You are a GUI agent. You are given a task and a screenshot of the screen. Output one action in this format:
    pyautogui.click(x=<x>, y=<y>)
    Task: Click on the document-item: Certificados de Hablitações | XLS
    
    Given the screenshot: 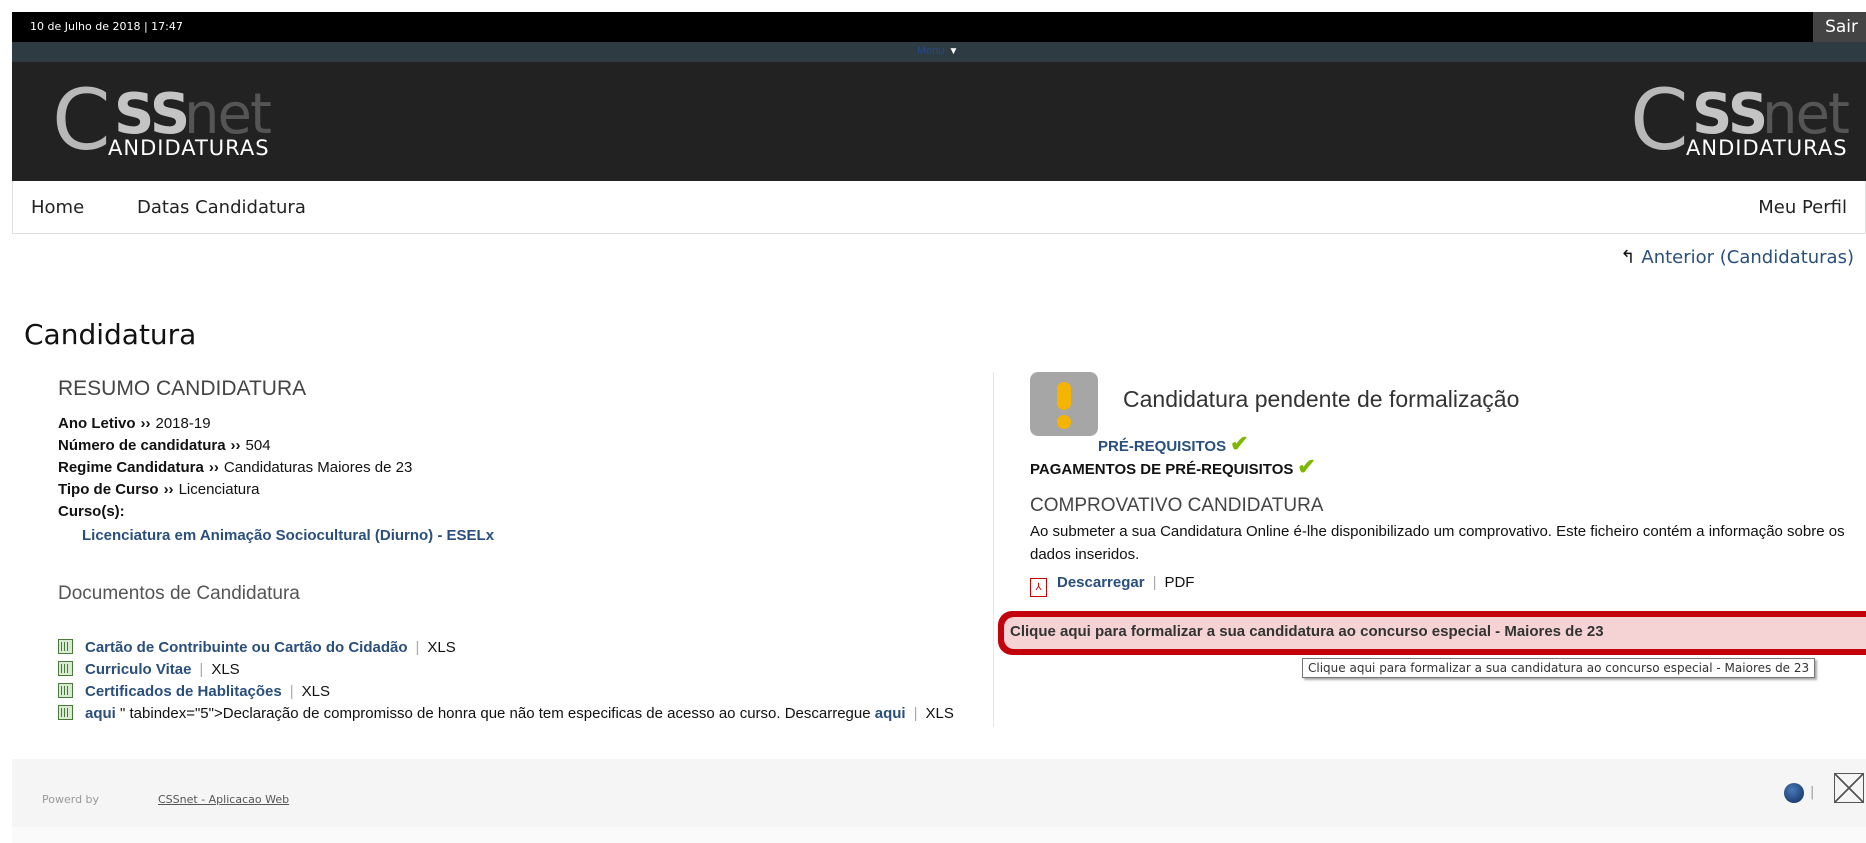 What is the action you would take?
    pyautogui.click(x=518, y=692)
    